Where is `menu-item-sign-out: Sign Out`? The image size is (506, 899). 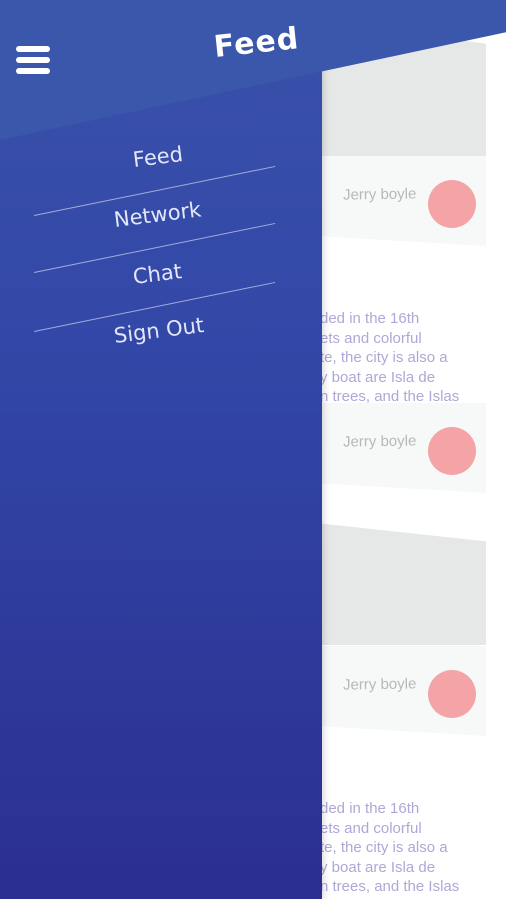 menu-item-sign-out: Sign Out is located at coordinates (159, 330).